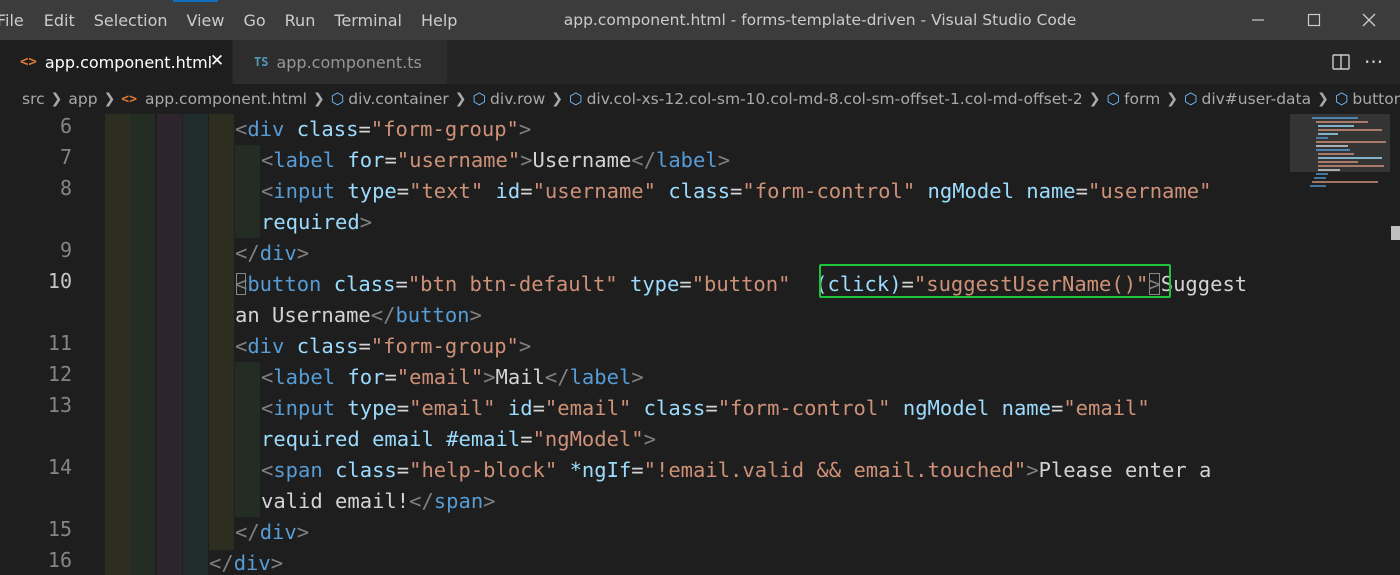 Image resolution: width=1400 pixels, height=575 pixels. What do you see at coordinates (33, 99) in the screenshot?
I see `breadcrumb-src: src` at bounding box center [33, 99].